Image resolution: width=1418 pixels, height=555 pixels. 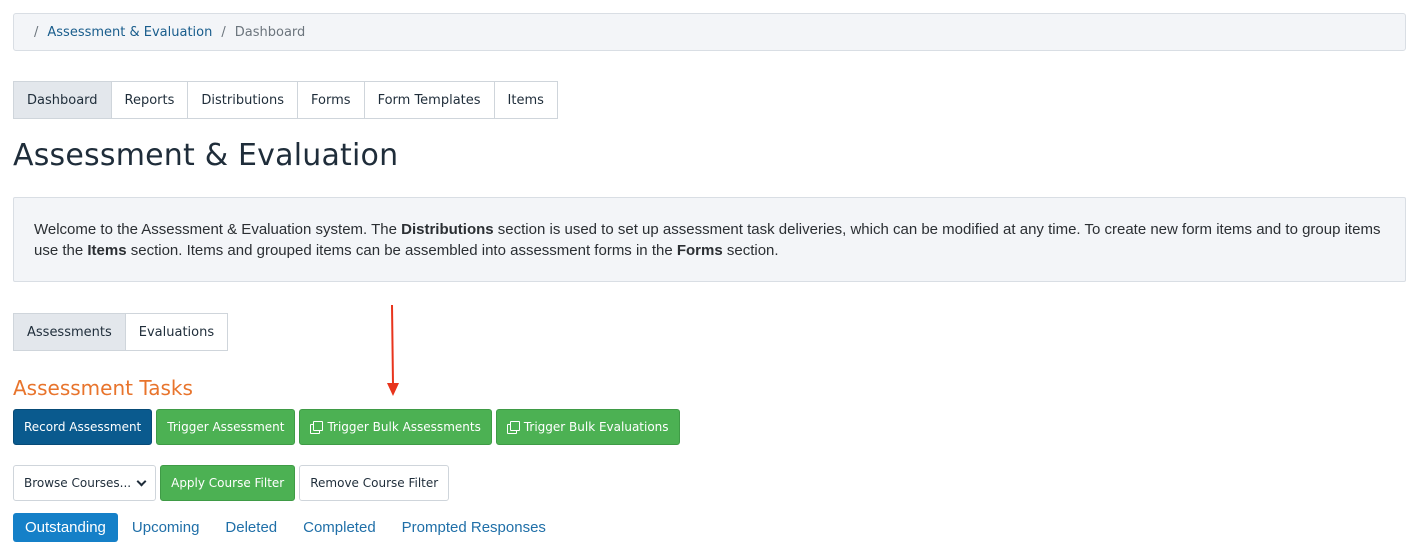 I want to click on tab-distributions: Distributions, so click(x=243, y=100).